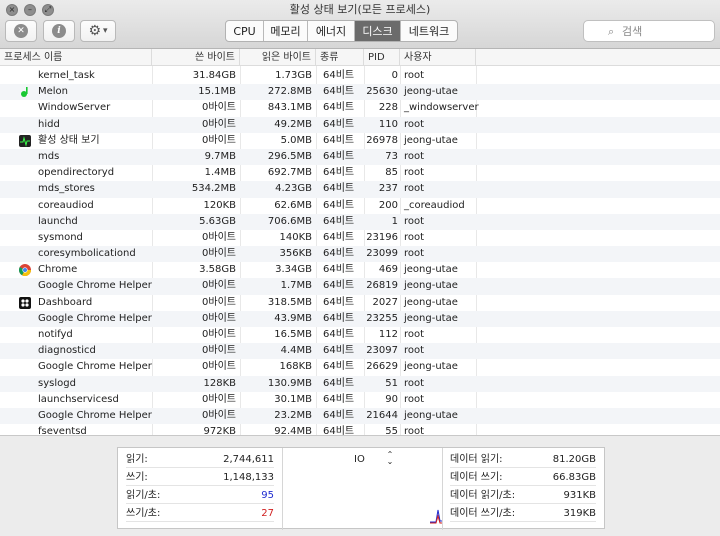 This screenshot has height=536, width=720. What do you see at coordinates (196, 57) in the screenshot?
I see `column-header-bytes-written: 쓴 바이트` at bounding box center [196, 57].